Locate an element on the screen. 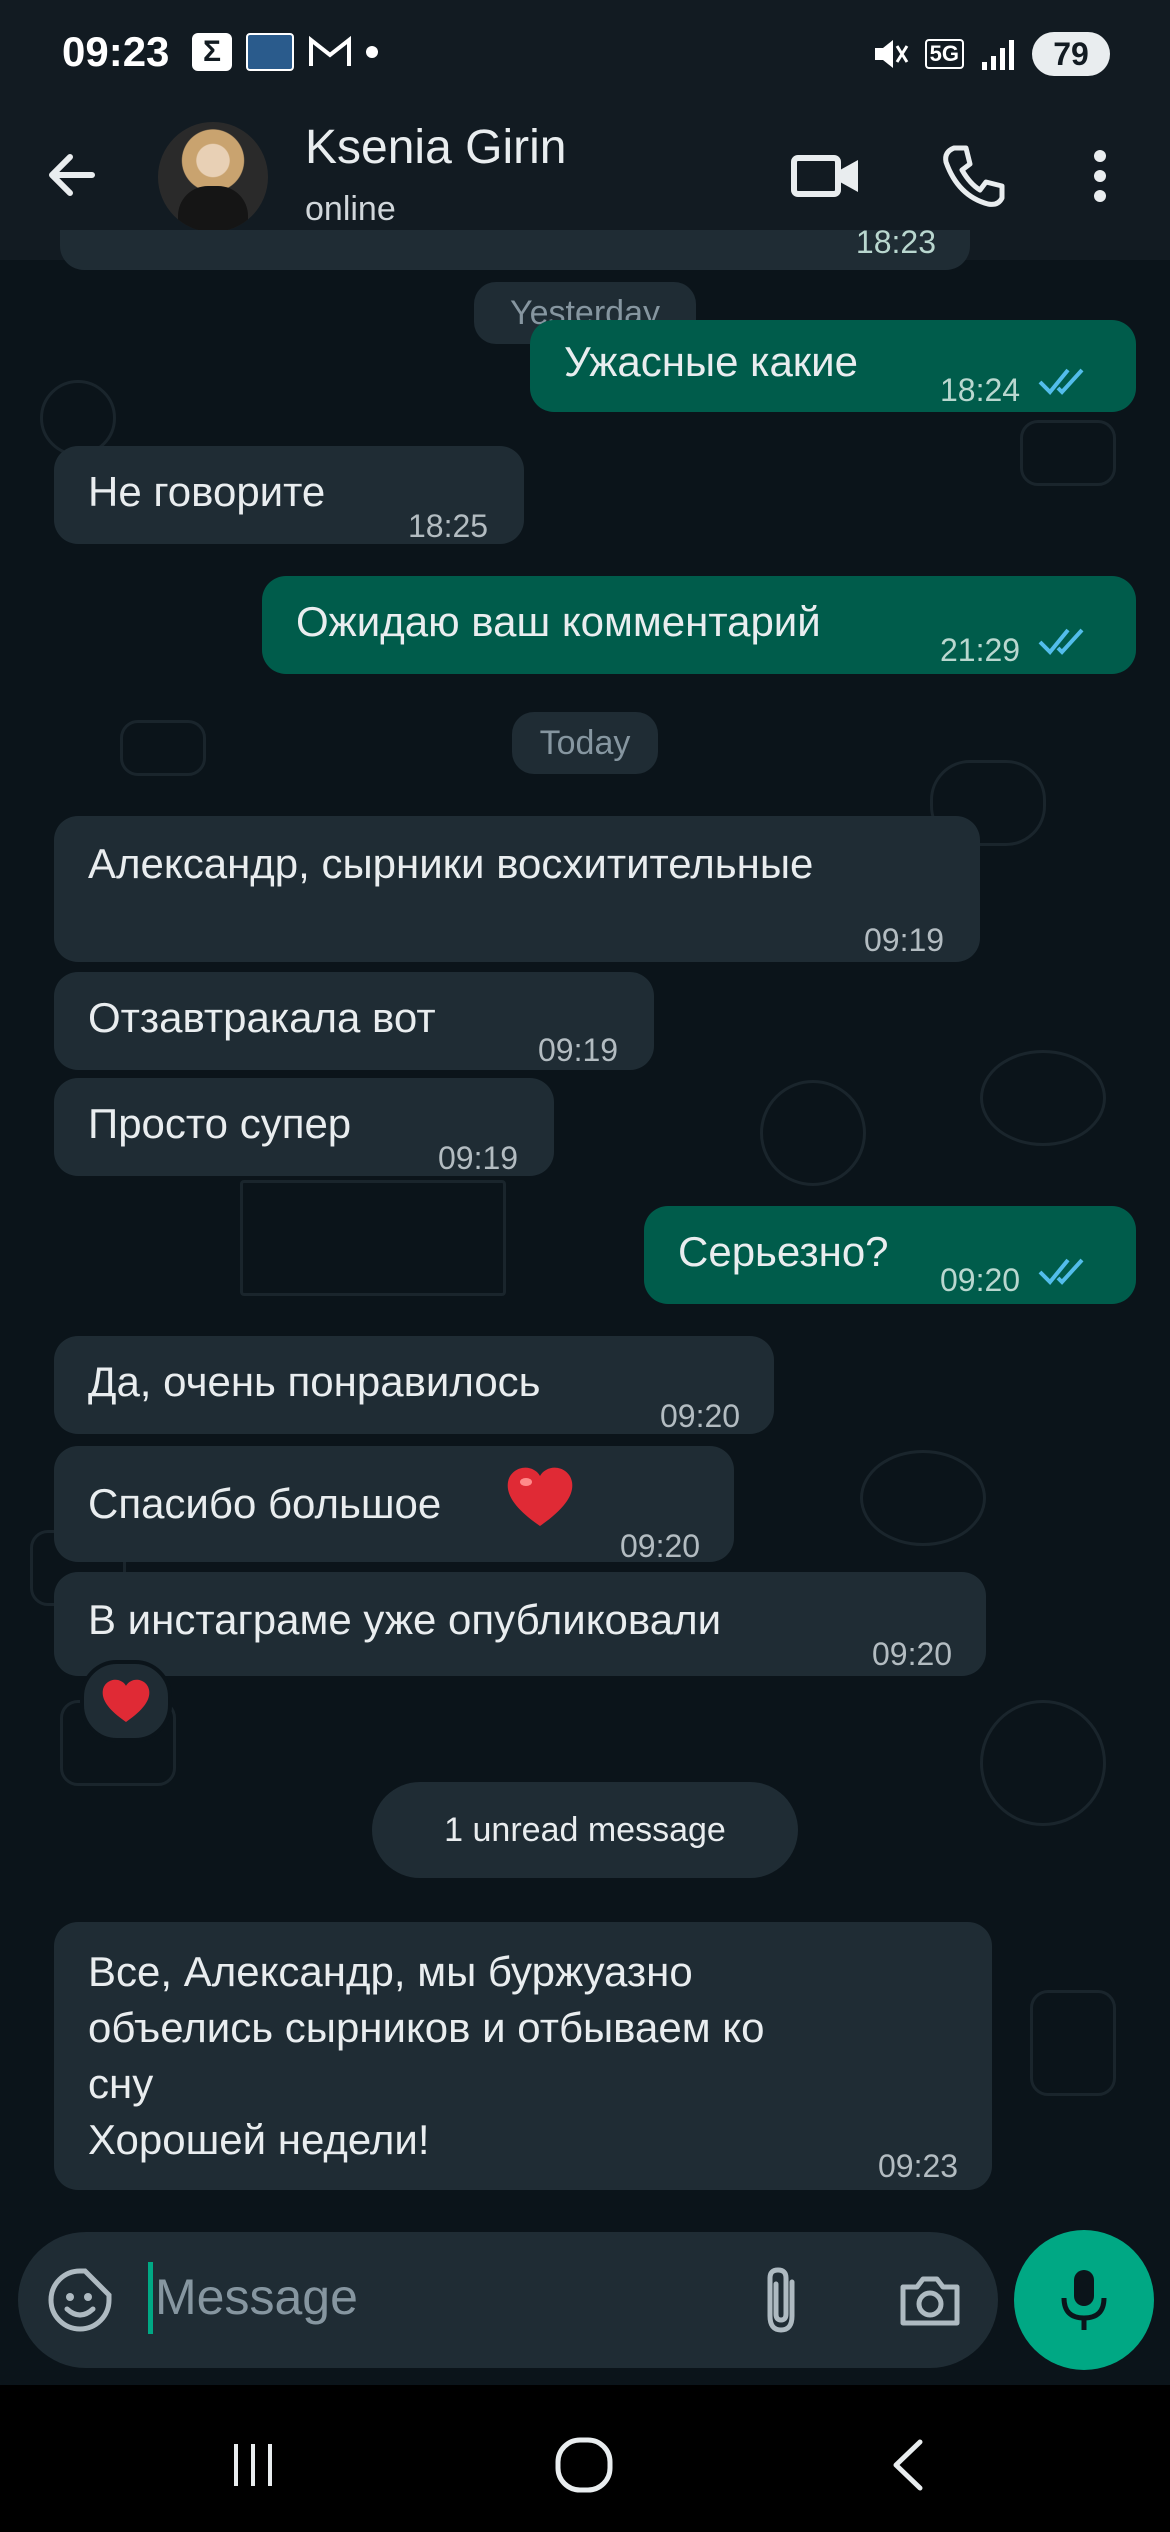 The width and height of the screenshot is (1170, 2532). message-text: Ожидаю ваш комментарий is located at coordinates (558, 621).